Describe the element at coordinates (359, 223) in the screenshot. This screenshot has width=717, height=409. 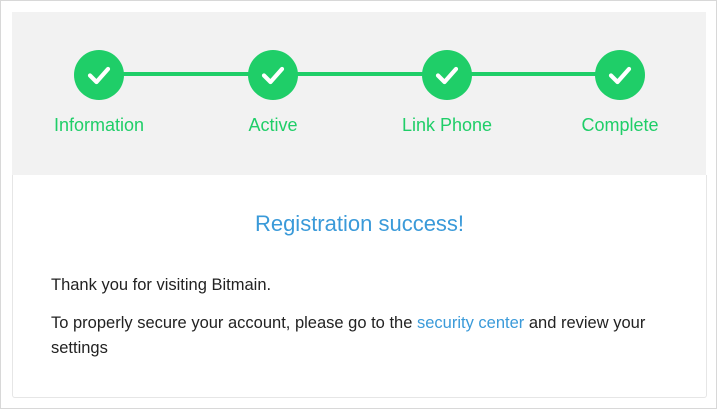
I see `success-title: Registration success!` at that location.